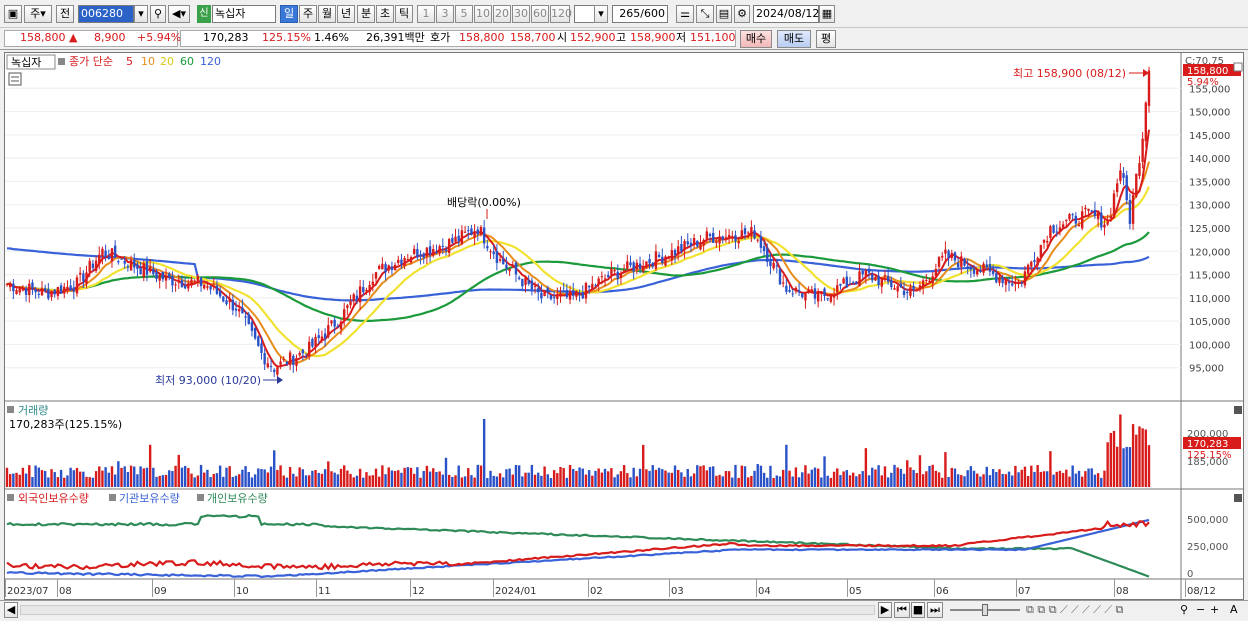 Image resolution: width=1248 pixels, height=621 pixels. What do you see at coordinates (724, 14) in the screenshot?
I see `save-icon: ▤` at bounding box center [724, 14].